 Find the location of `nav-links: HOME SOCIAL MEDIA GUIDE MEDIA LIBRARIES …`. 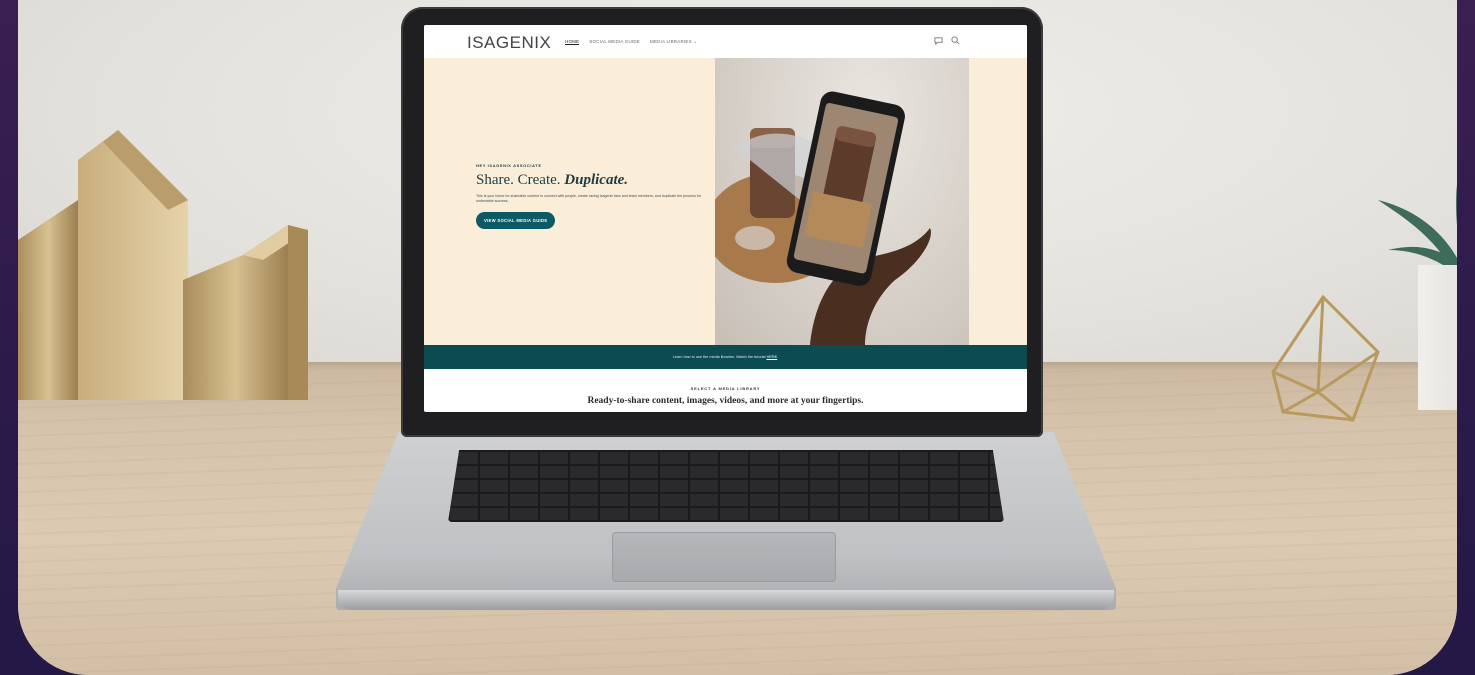

nav-links: HOME SOCIAL MEDIA GUIDE MEDIA LIBRARIES … is located at coordinates (631, 42).